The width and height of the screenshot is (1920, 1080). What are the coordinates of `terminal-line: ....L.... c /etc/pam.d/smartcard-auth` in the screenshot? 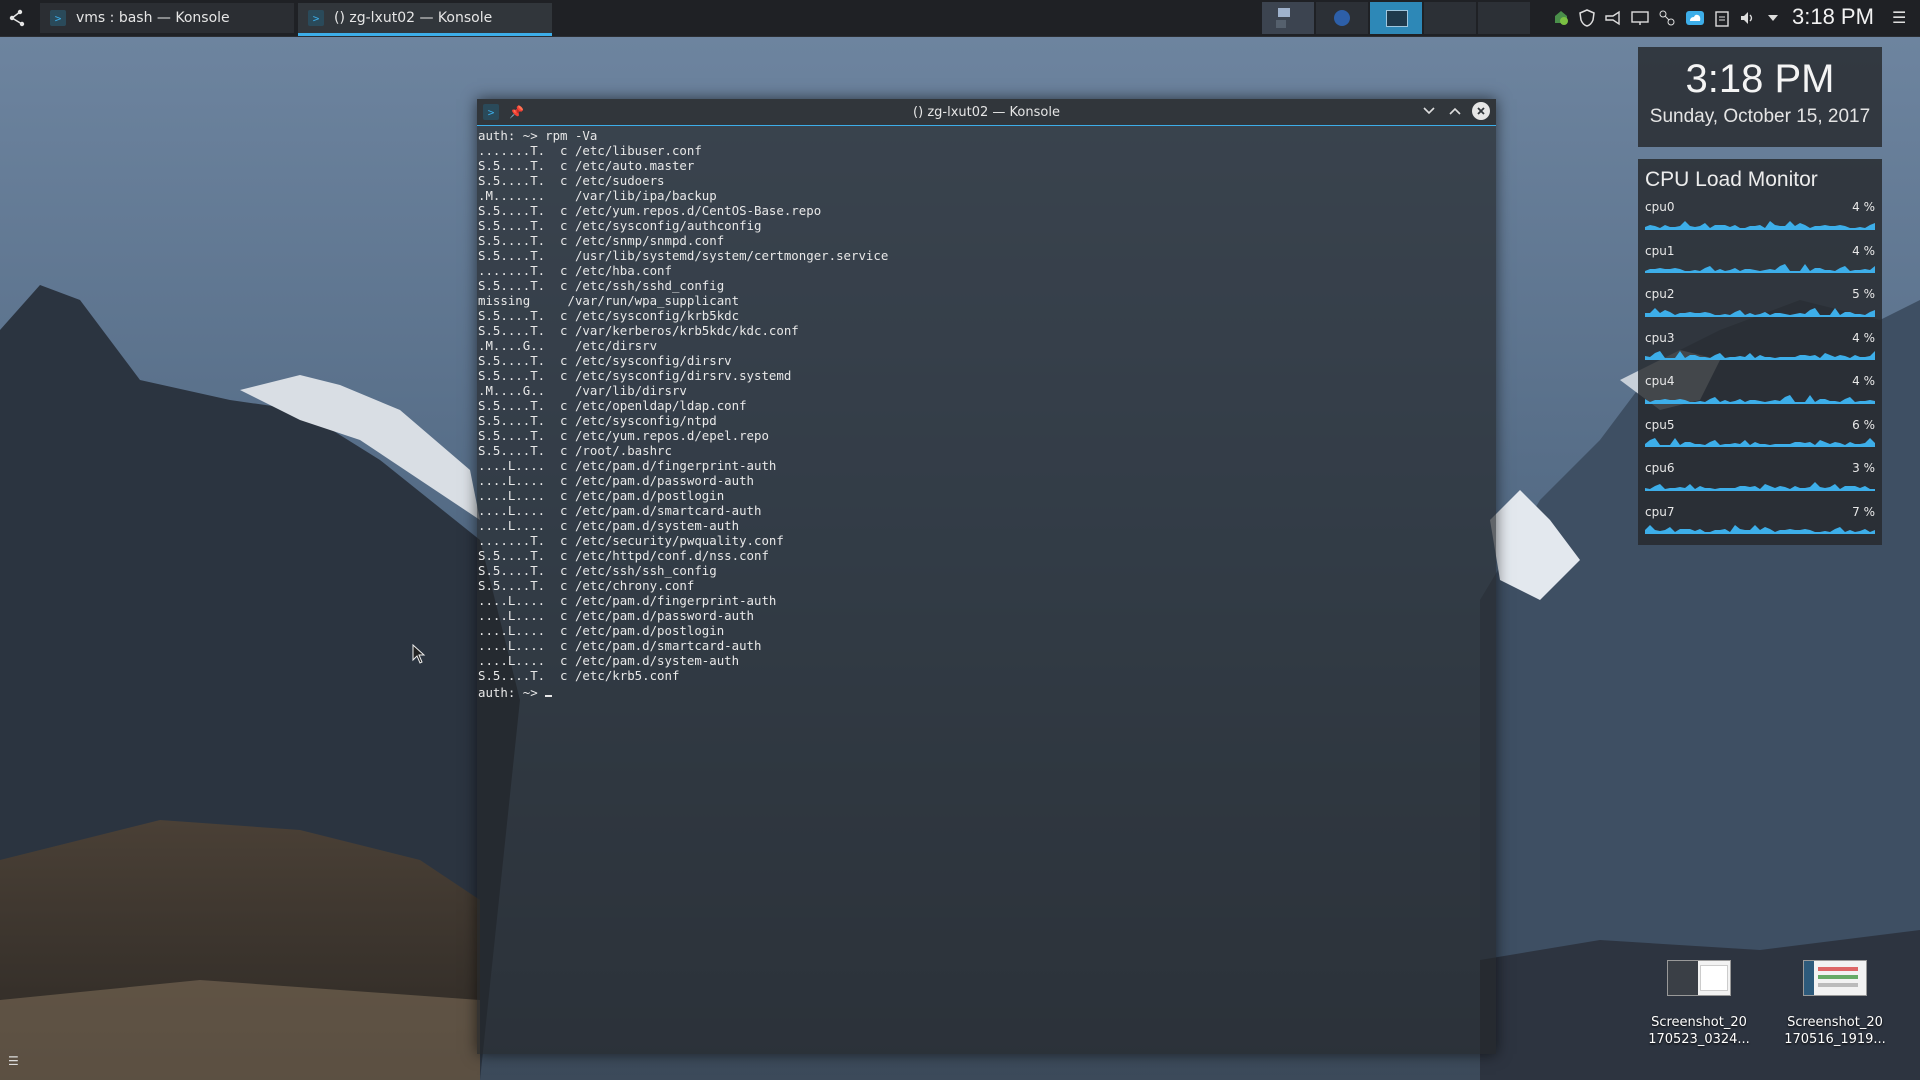 It's located at (620, 510).